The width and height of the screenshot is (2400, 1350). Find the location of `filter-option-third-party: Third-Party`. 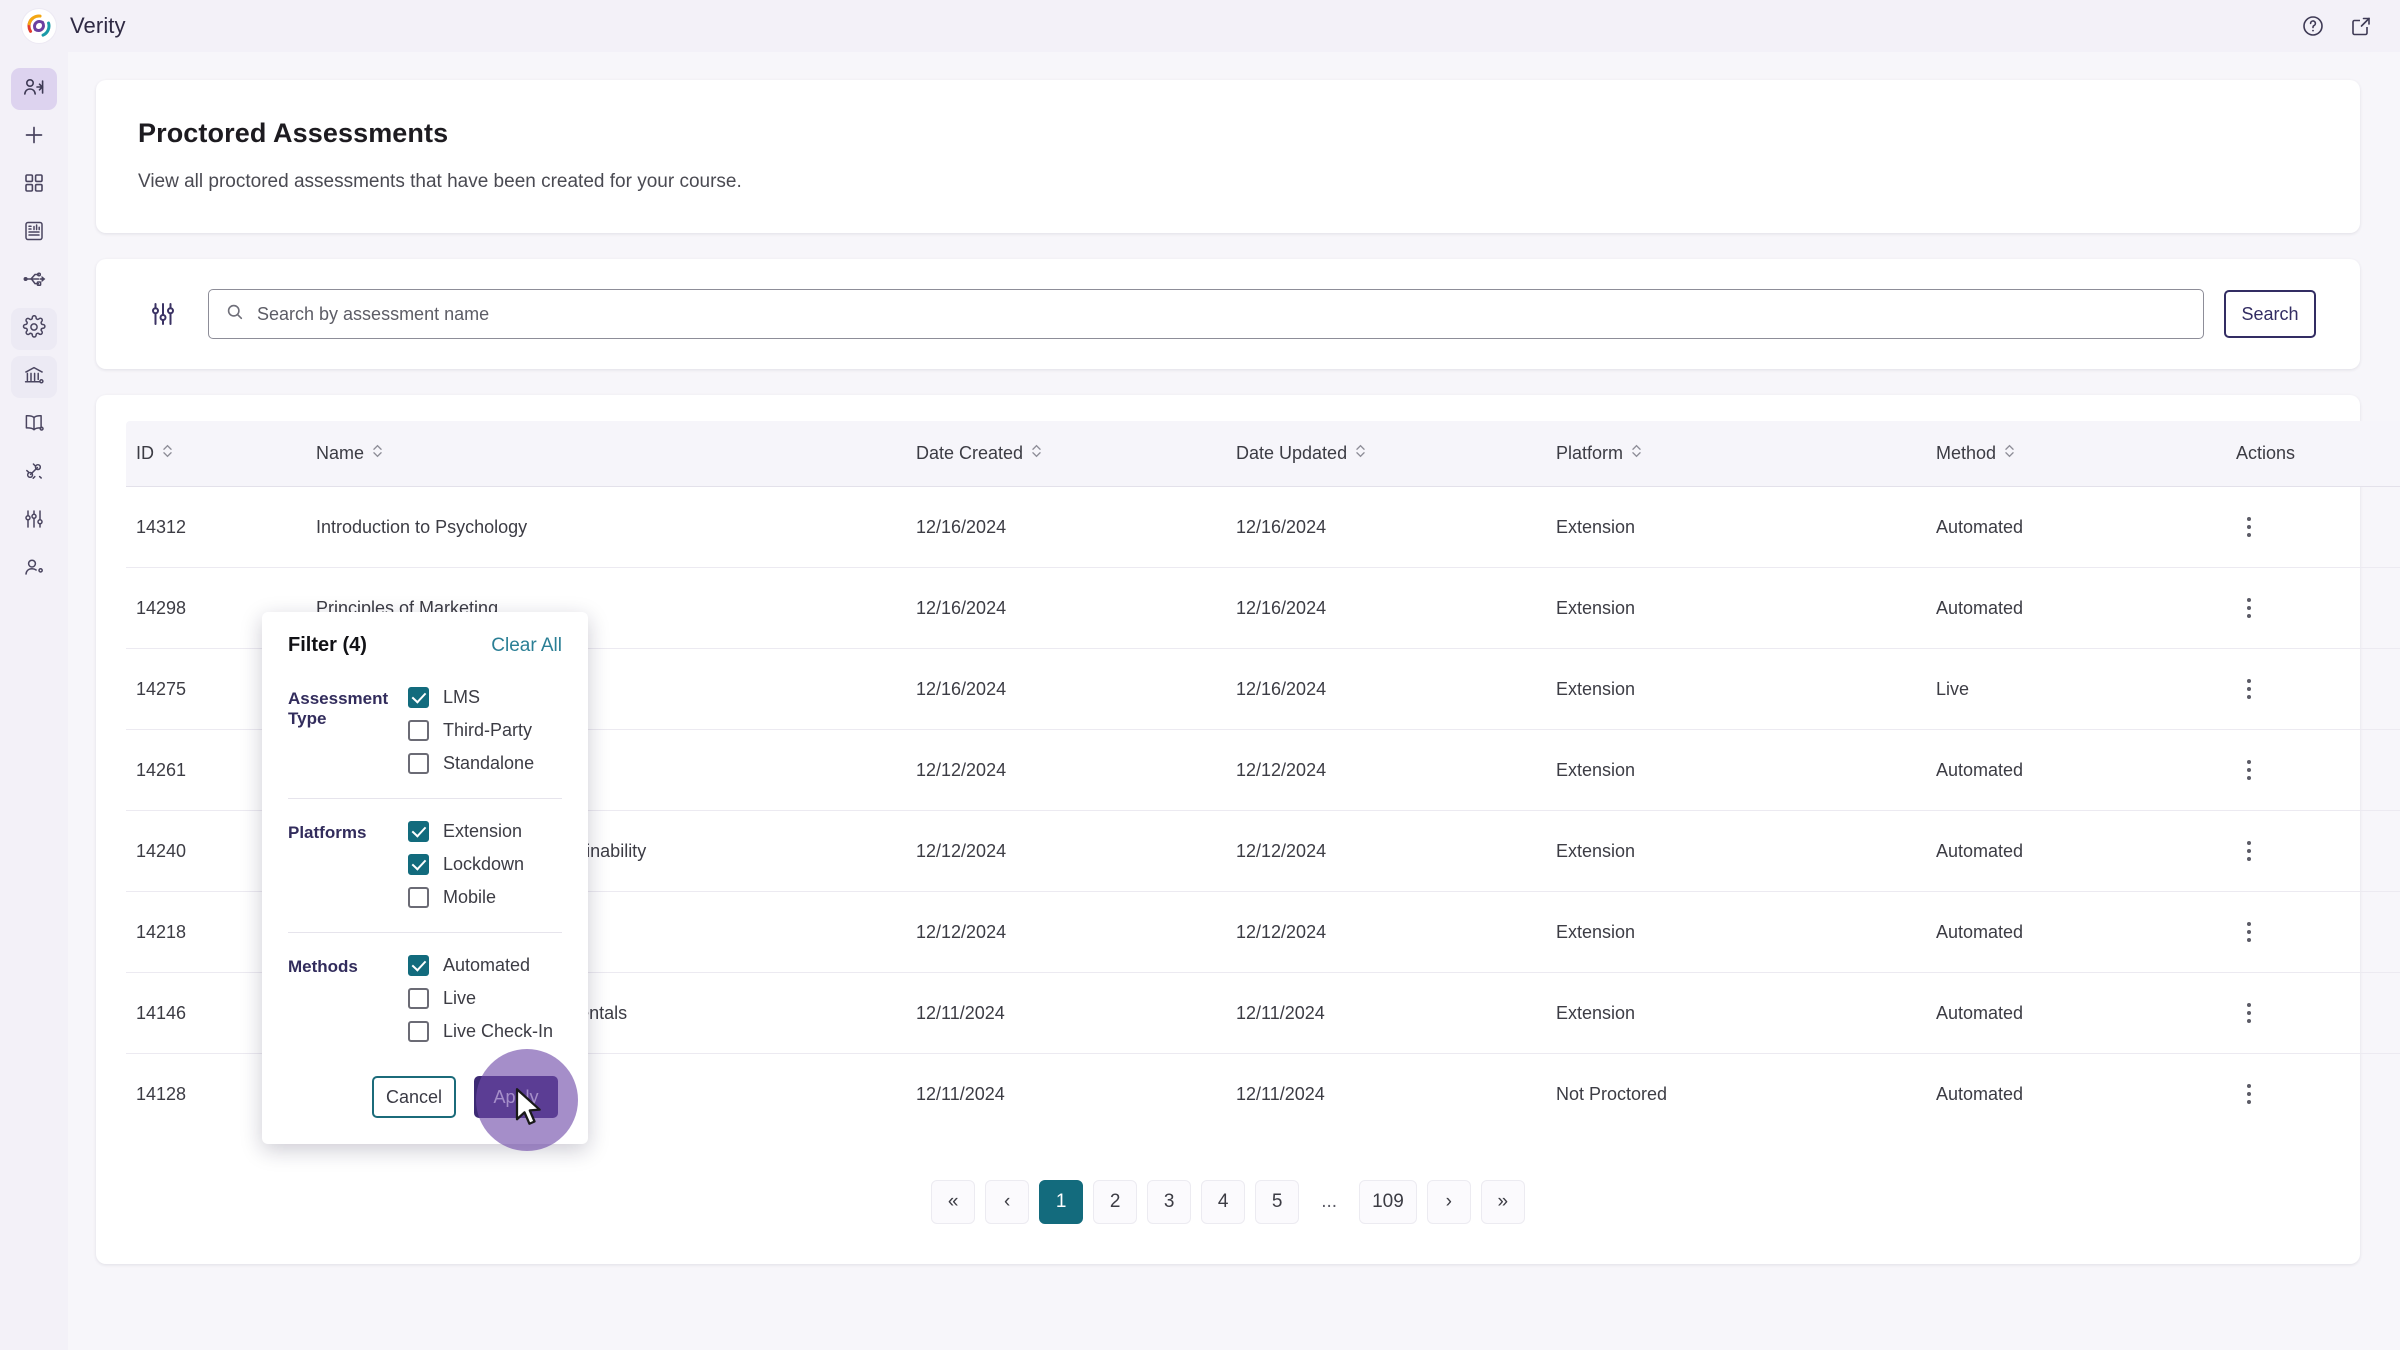

filter-option-third-party: Third-Party is located at coordinates (471, 730).